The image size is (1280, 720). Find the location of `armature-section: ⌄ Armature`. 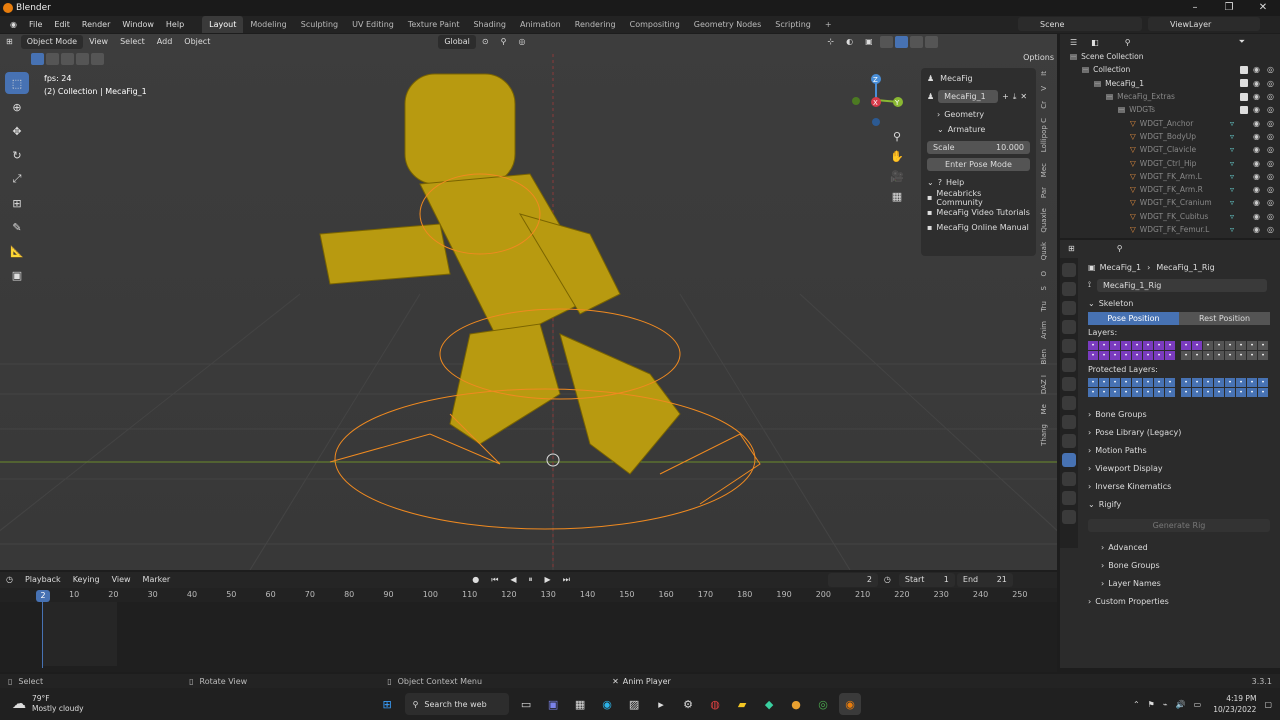

armature-section: ⌄ Armature is located at coordinates (978, 129).